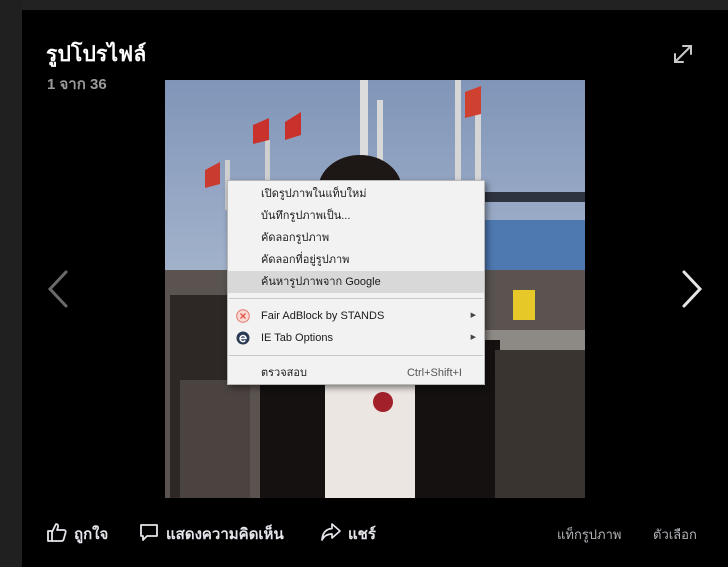 Image resolution: width=728 pixels, height=567 pixels. Describe the element at coordinates (96, 54) in the screenshot. I see `album-title: รูปโปรไฟล์` at that location.